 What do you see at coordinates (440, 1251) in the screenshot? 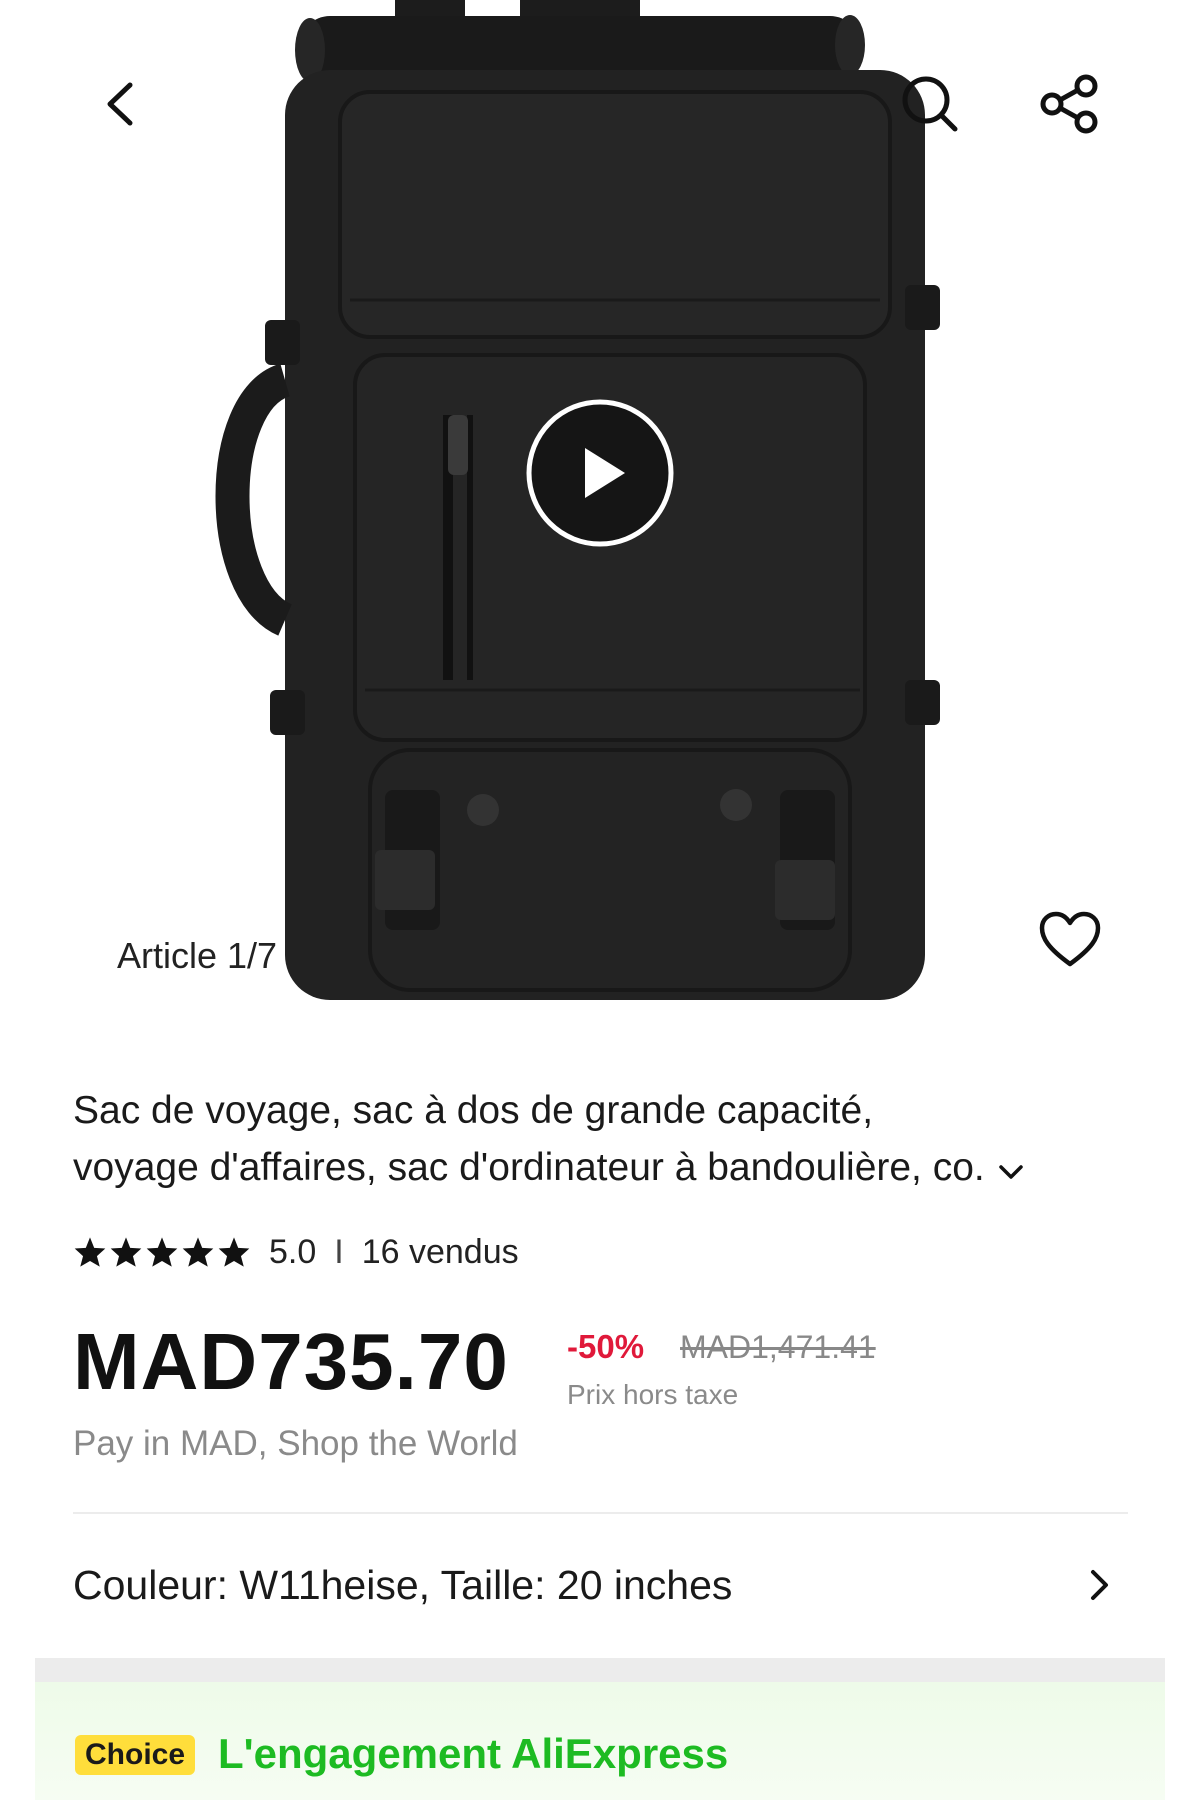
I see `sold-count: 16 vendus` at bounding box center [440, 1251].